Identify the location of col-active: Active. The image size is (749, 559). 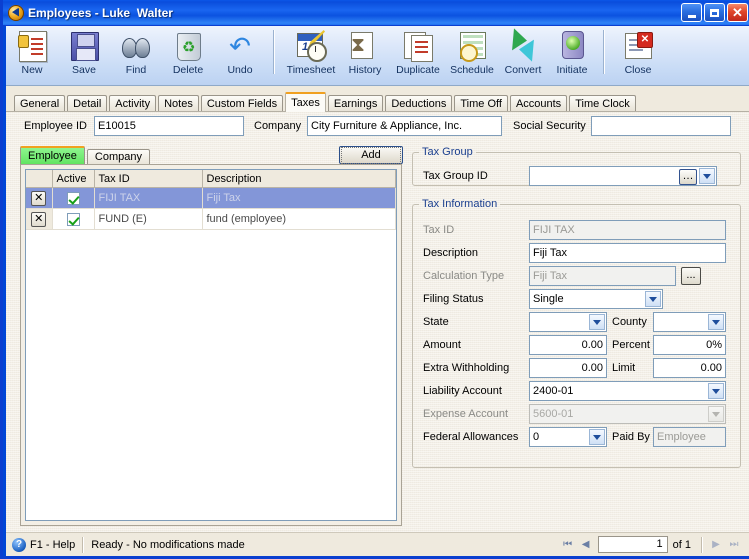
(73, 179).